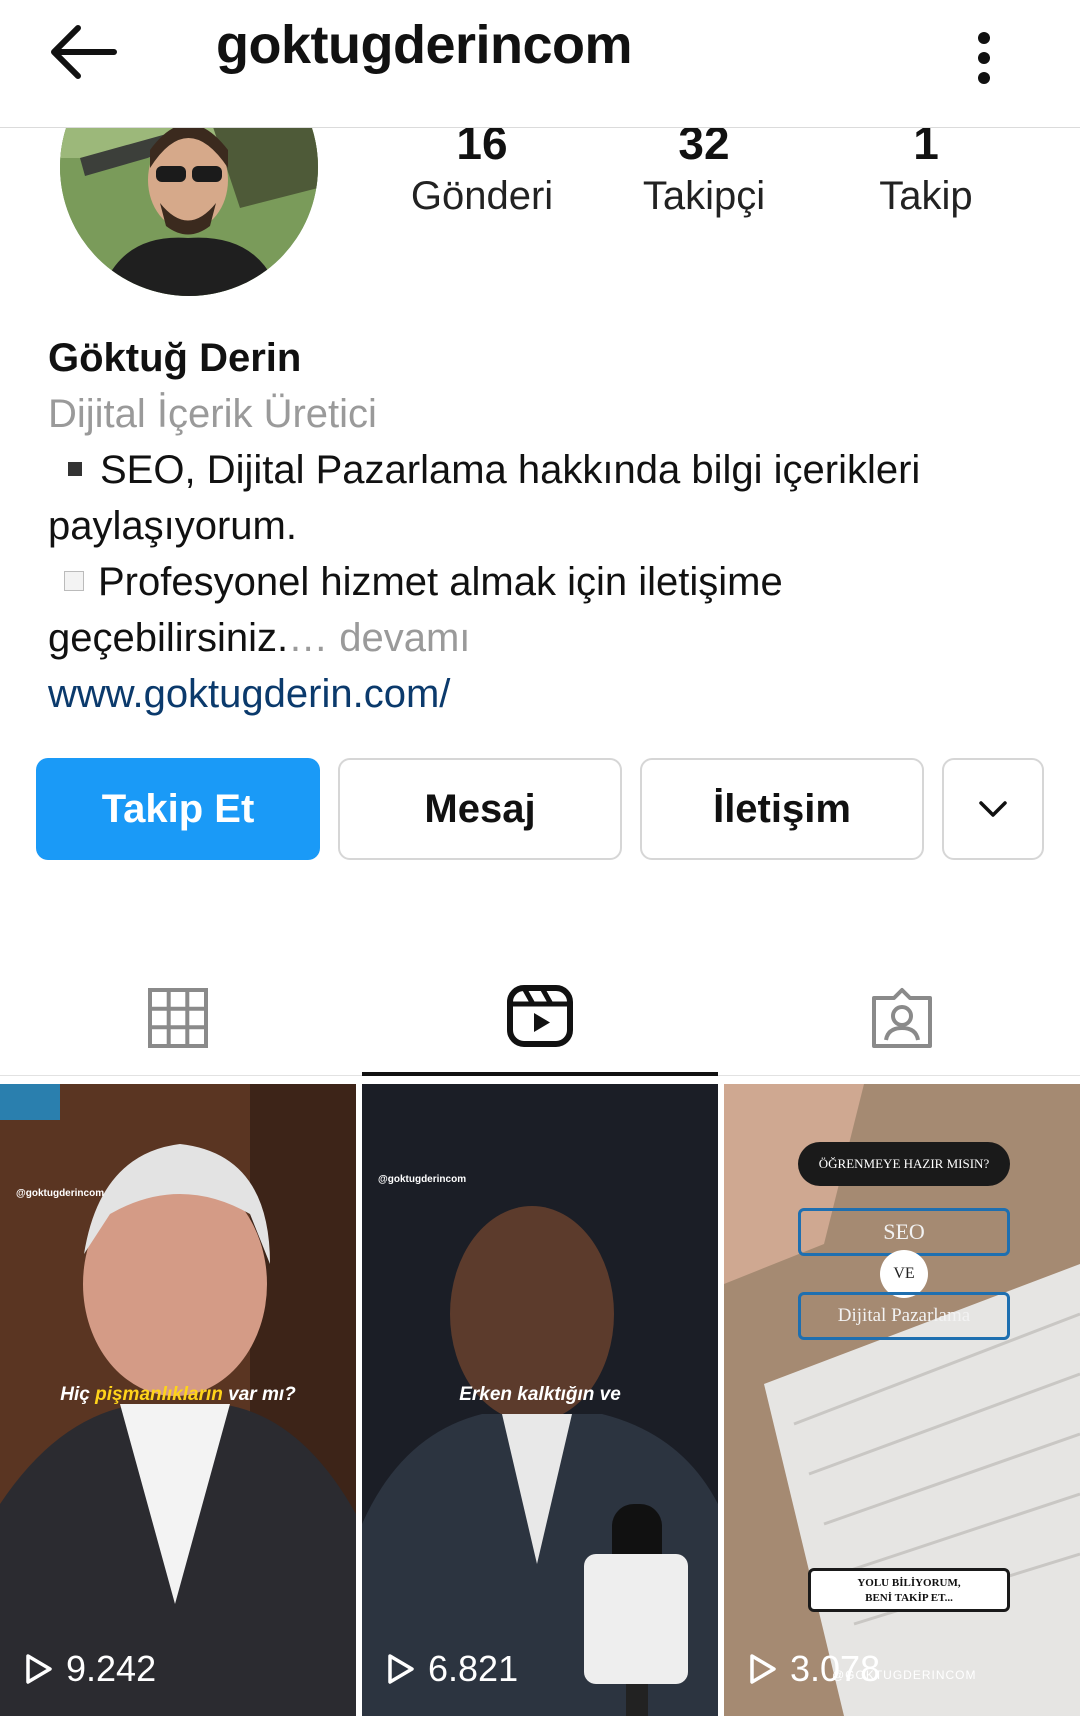 Image resolution: width=1080 pixels, height=1731 pixels. What do you see at coordinates (379, 638) in the screenshot?
I see `bio-more-link: … devamı` at bounding box center [379, 638].